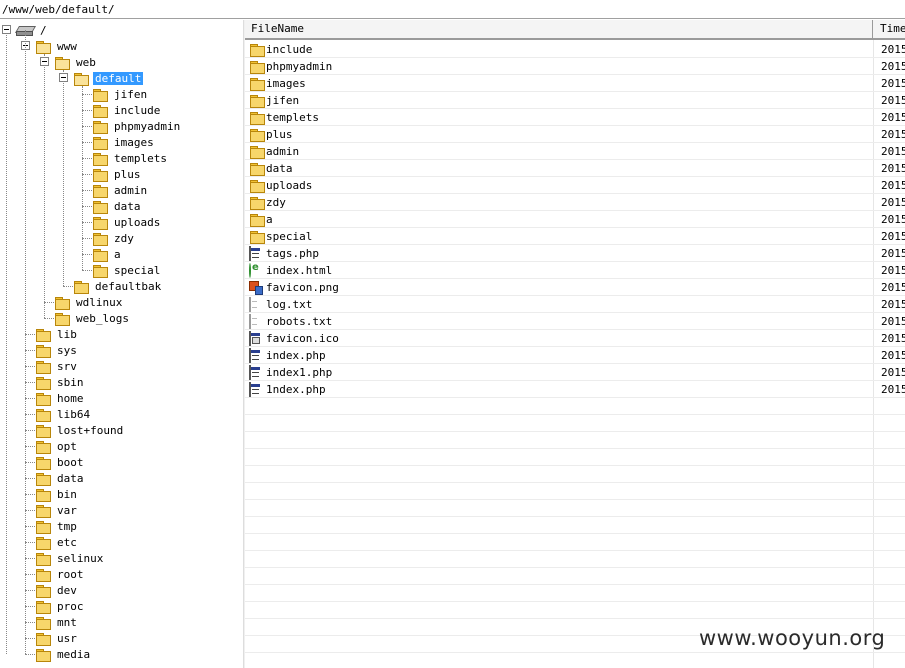 Image resolution: width=905 pixels, height=668 pixels. What do you see at coordinates (575, 83) in the screenshot?
I see `file-row: images 2015` at bounding box center [575, 83].